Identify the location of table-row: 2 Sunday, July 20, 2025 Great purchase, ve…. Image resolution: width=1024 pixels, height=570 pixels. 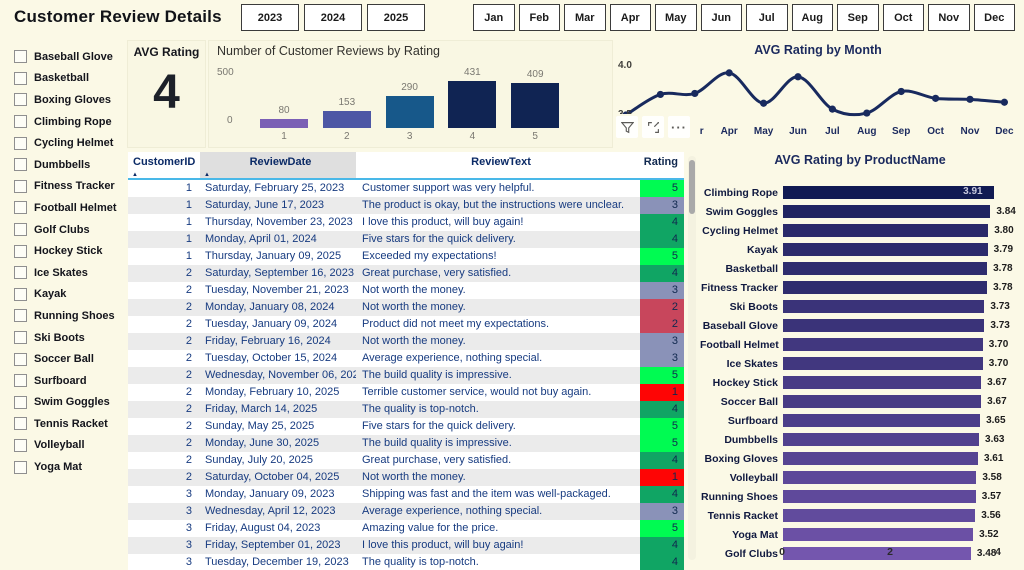
(406, 460).